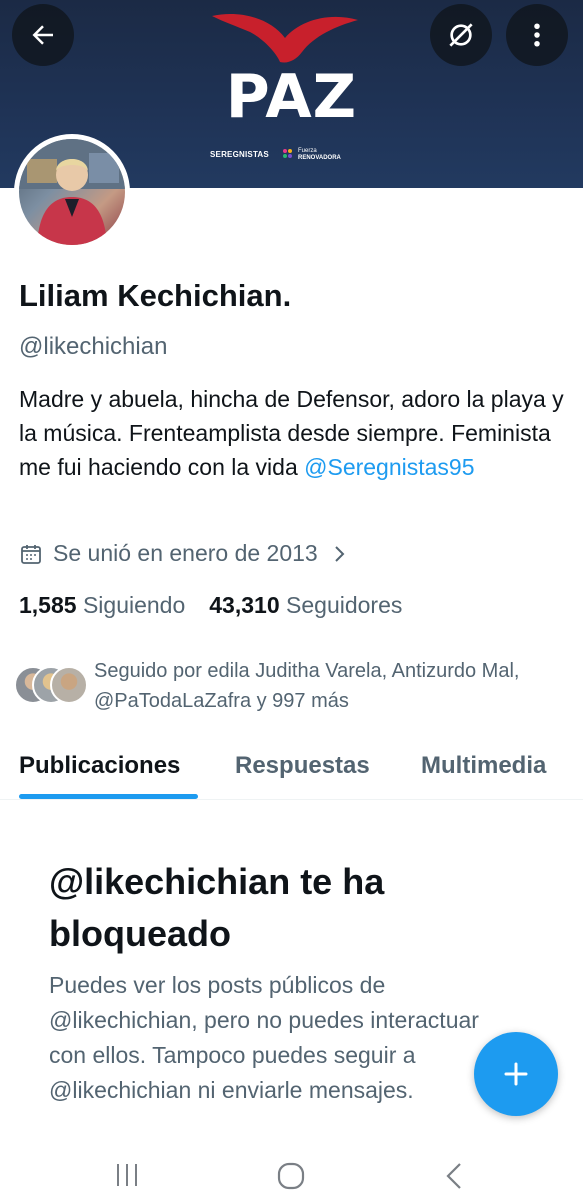  I want to click on plus-icon, so click(516, 1074).